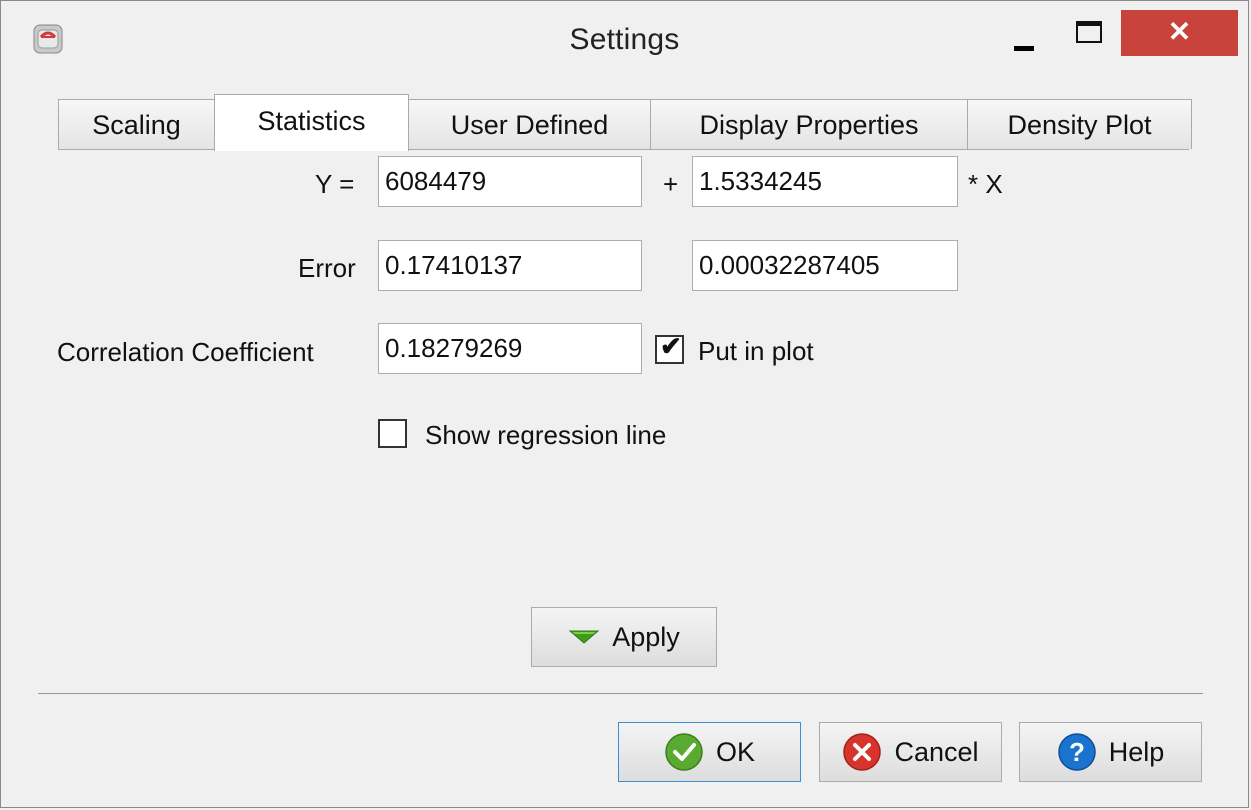  What do you see at coordinates (136, 124) in the screenshot?
I see `tab-scaling: Scaling` at bounding box center [136, 124].